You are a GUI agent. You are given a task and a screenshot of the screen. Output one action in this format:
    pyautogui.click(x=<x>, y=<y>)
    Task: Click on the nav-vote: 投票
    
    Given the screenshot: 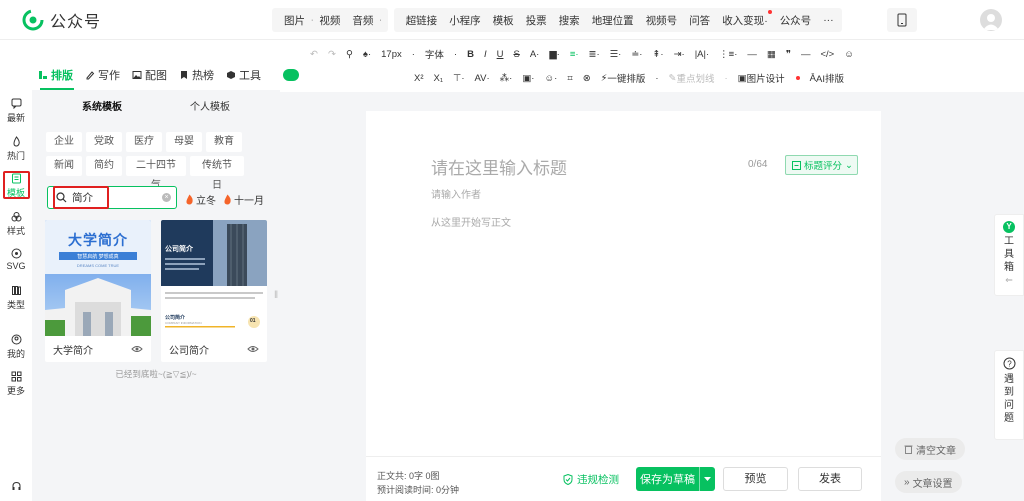 What is the action you would take?
    pyautogui.click(x=536, y=20)
    